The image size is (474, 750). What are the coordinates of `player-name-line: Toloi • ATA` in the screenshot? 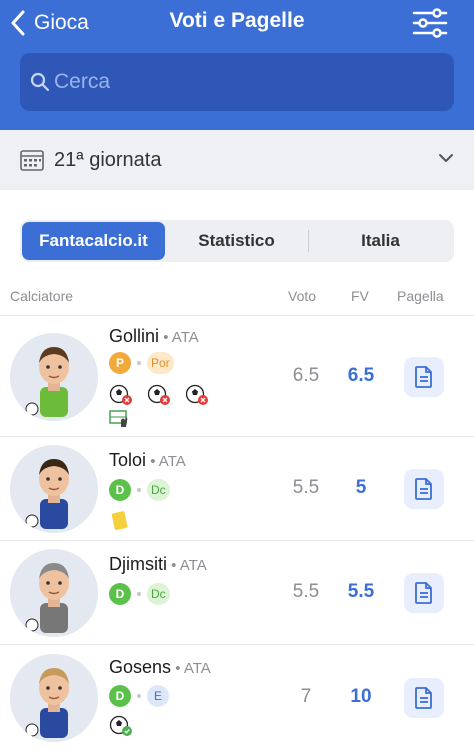 It's located at (147, 460).